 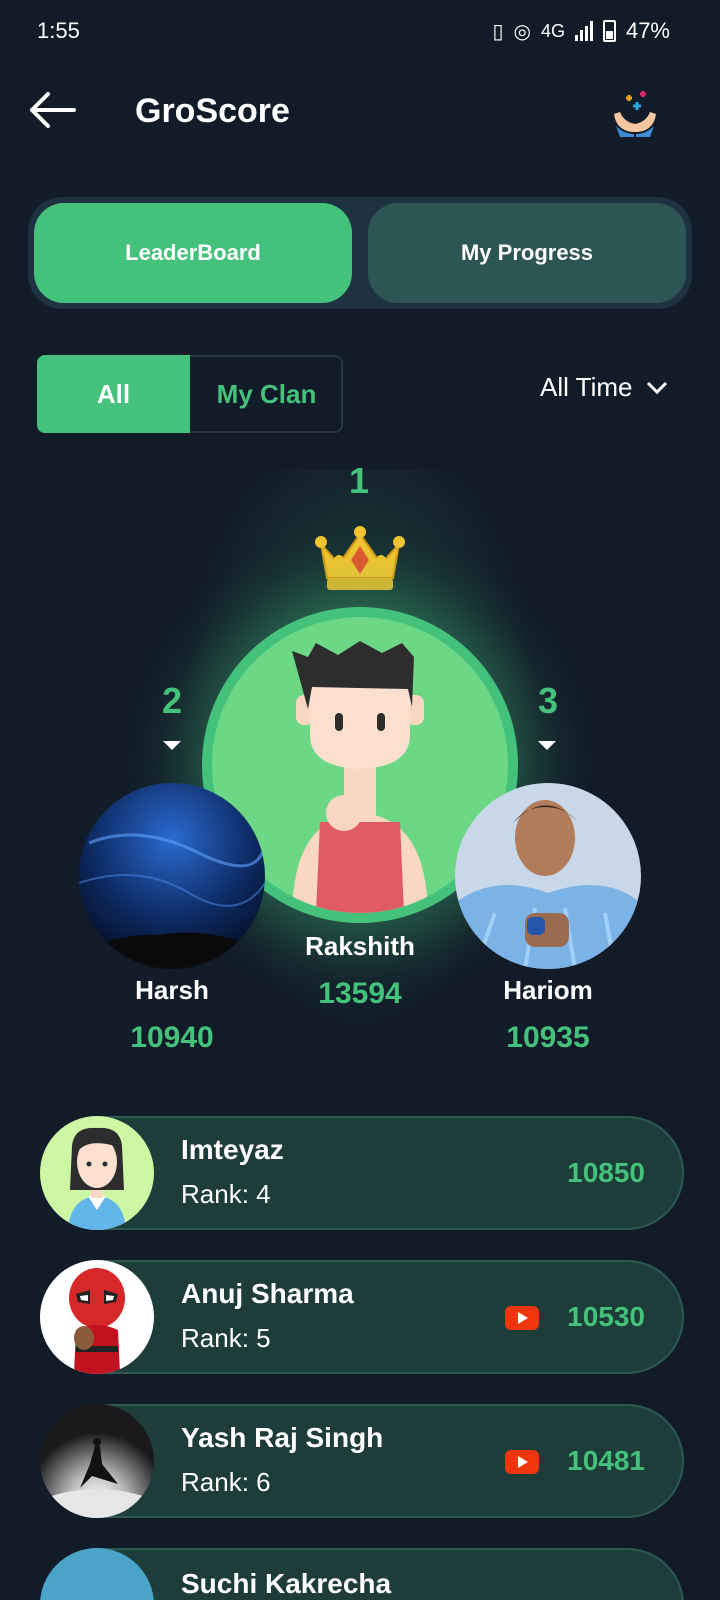 What do you see at coordinates (226, 1338) in the screenshot?
I see `list-item-rank: Rank: 5` at bounding box center [226, 1338].